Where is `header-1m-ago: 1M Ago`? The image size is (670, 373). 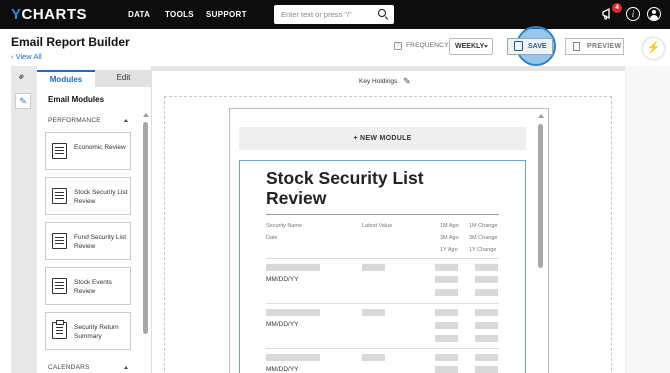 header-1m-ago: 1M Ago is located at coordinates (449, 226).